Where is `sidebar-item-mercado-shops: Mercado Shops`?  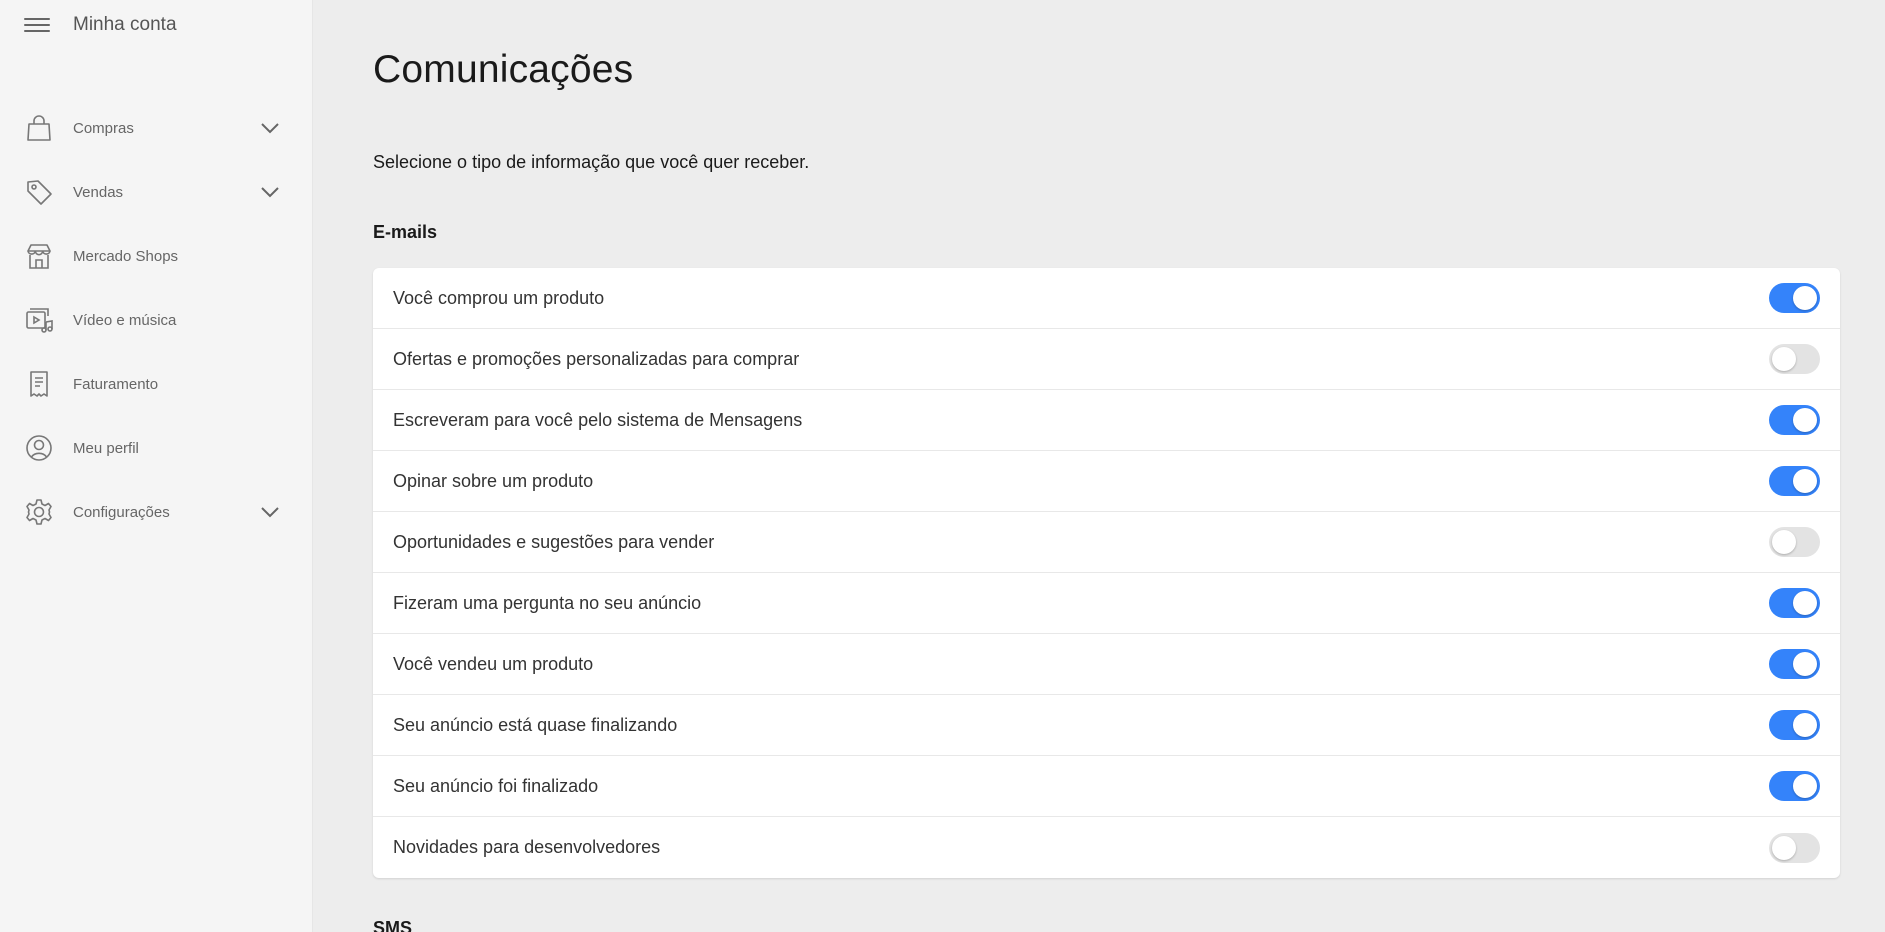
sidebar-item-mercado-shops: Mercado Shops is located at coordinates (156, 256).